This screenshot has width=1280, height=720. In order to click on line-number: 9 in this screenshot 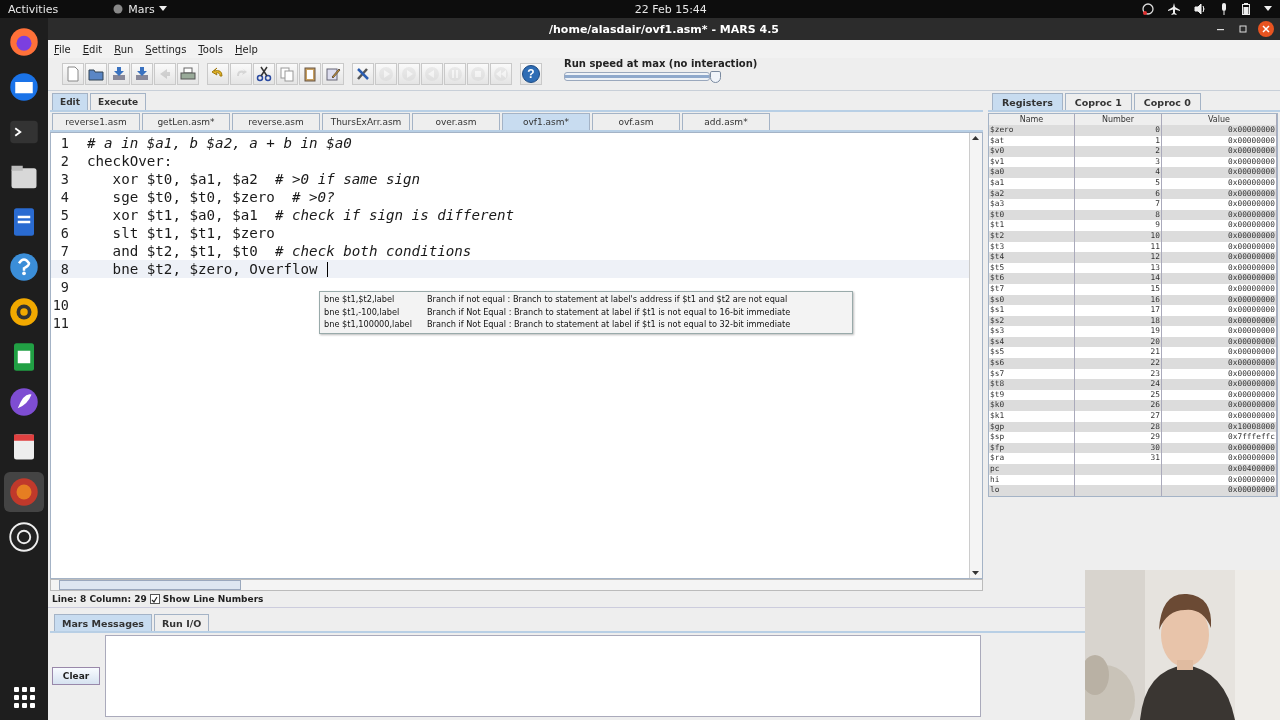, I will do `click(64, 287)`.